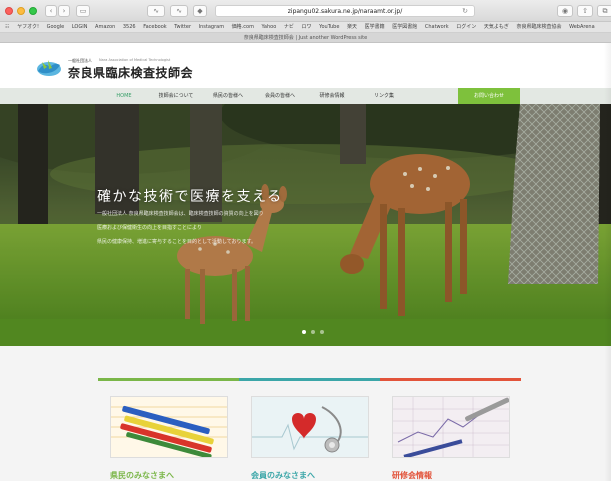 The width and height of the screenshot is (611, 481). I want to click on stethoscope-image, so click(310, 427).